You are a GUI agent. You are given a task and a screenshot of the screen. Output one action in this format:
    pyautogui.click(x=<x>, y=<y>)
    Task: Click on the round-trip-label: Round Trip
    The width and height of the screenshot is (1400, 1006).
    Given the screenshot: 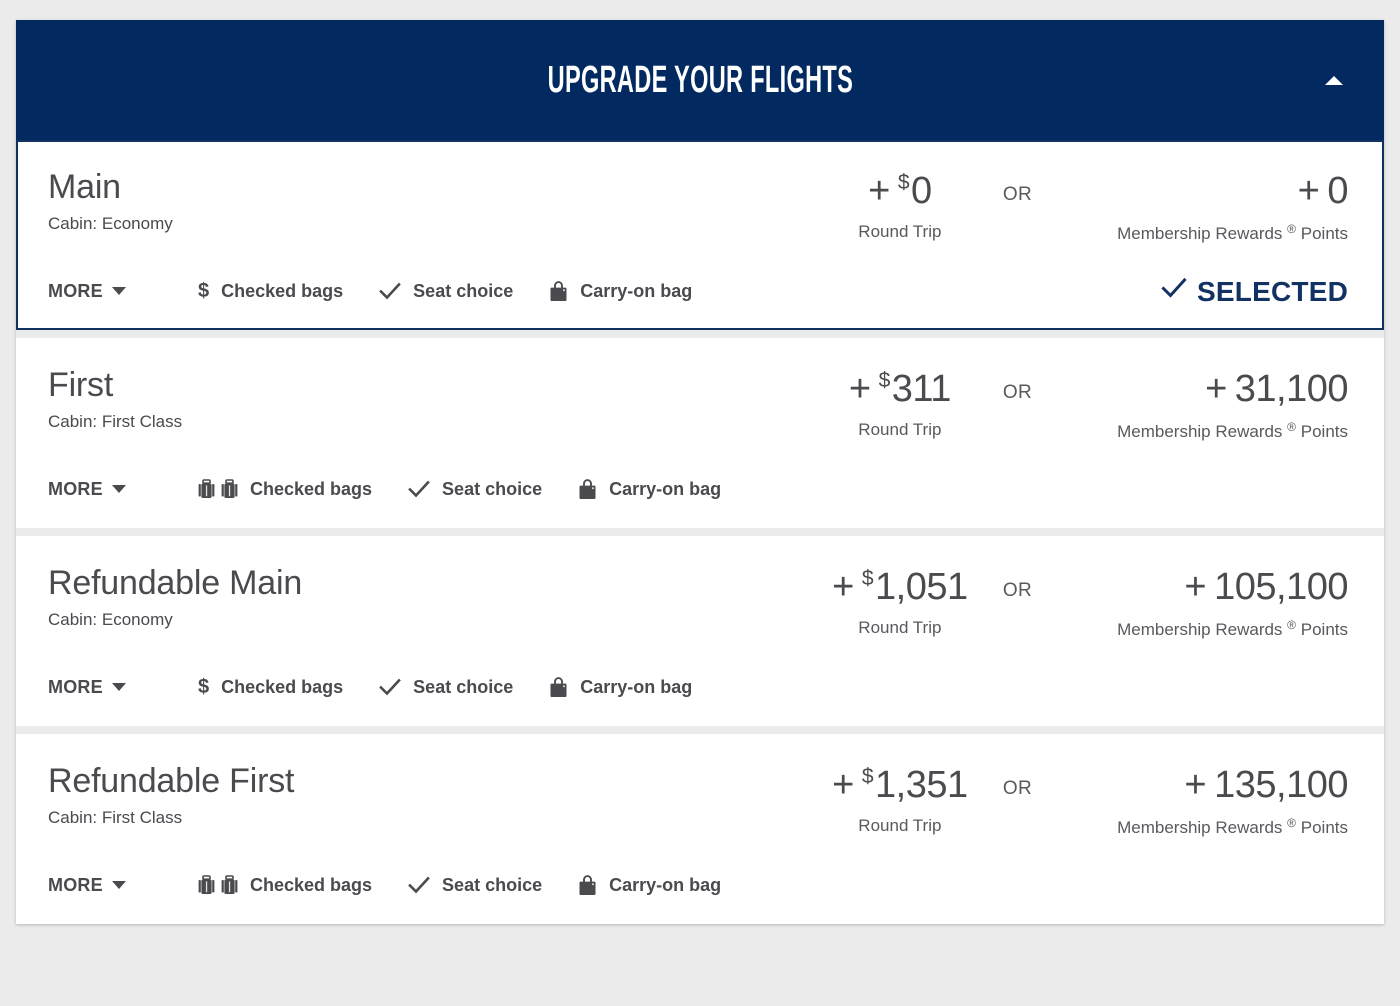 What is the action you would take?
    pyautogui.click(x=900, y=429)
    